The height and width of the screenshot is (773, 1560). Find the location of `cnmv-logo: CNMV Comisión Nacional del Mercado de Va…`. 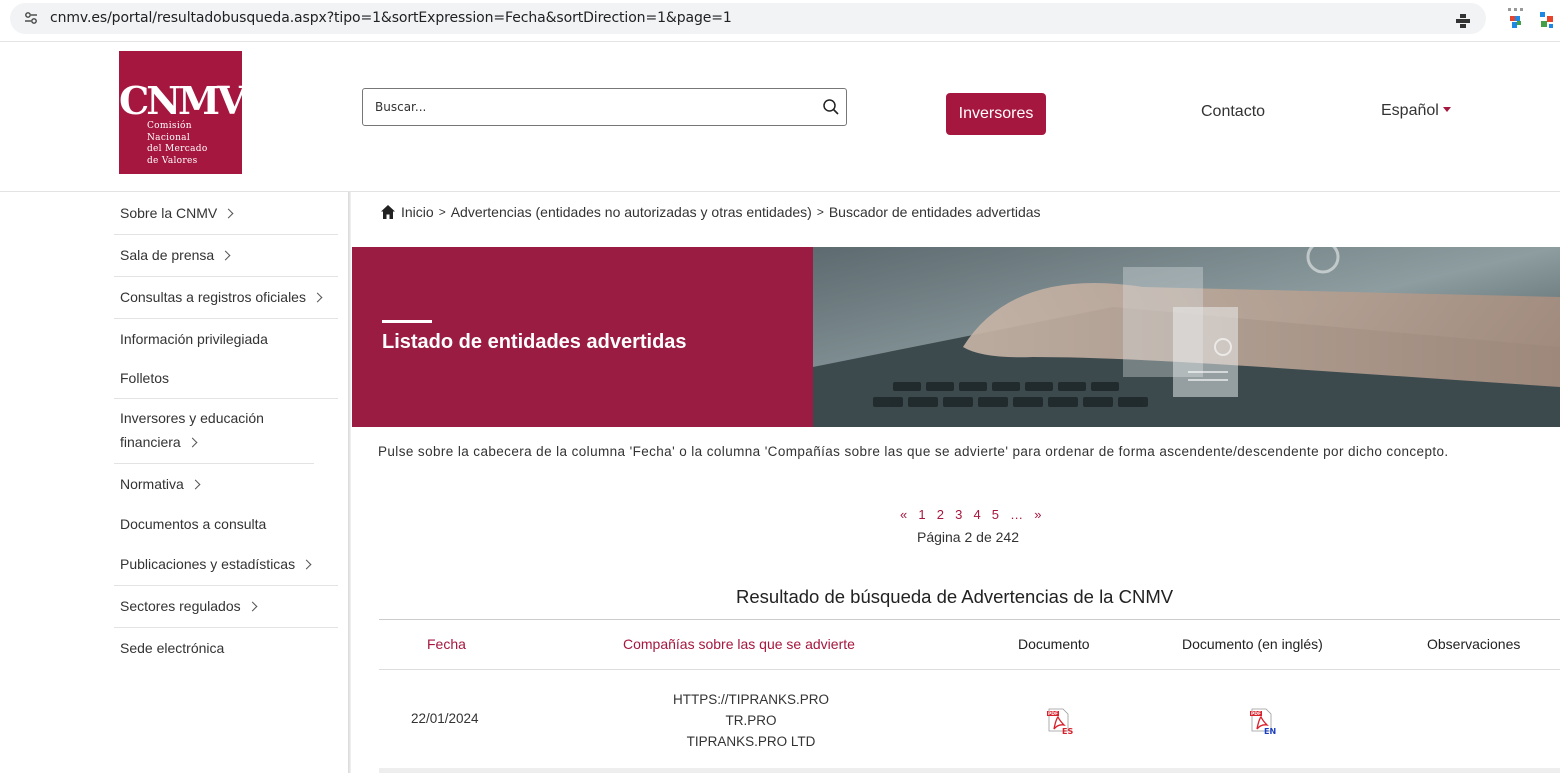

cnmv-logo: CNMV Comisión Nacional del Mercado de Va… is located at coordinates (183, 112).